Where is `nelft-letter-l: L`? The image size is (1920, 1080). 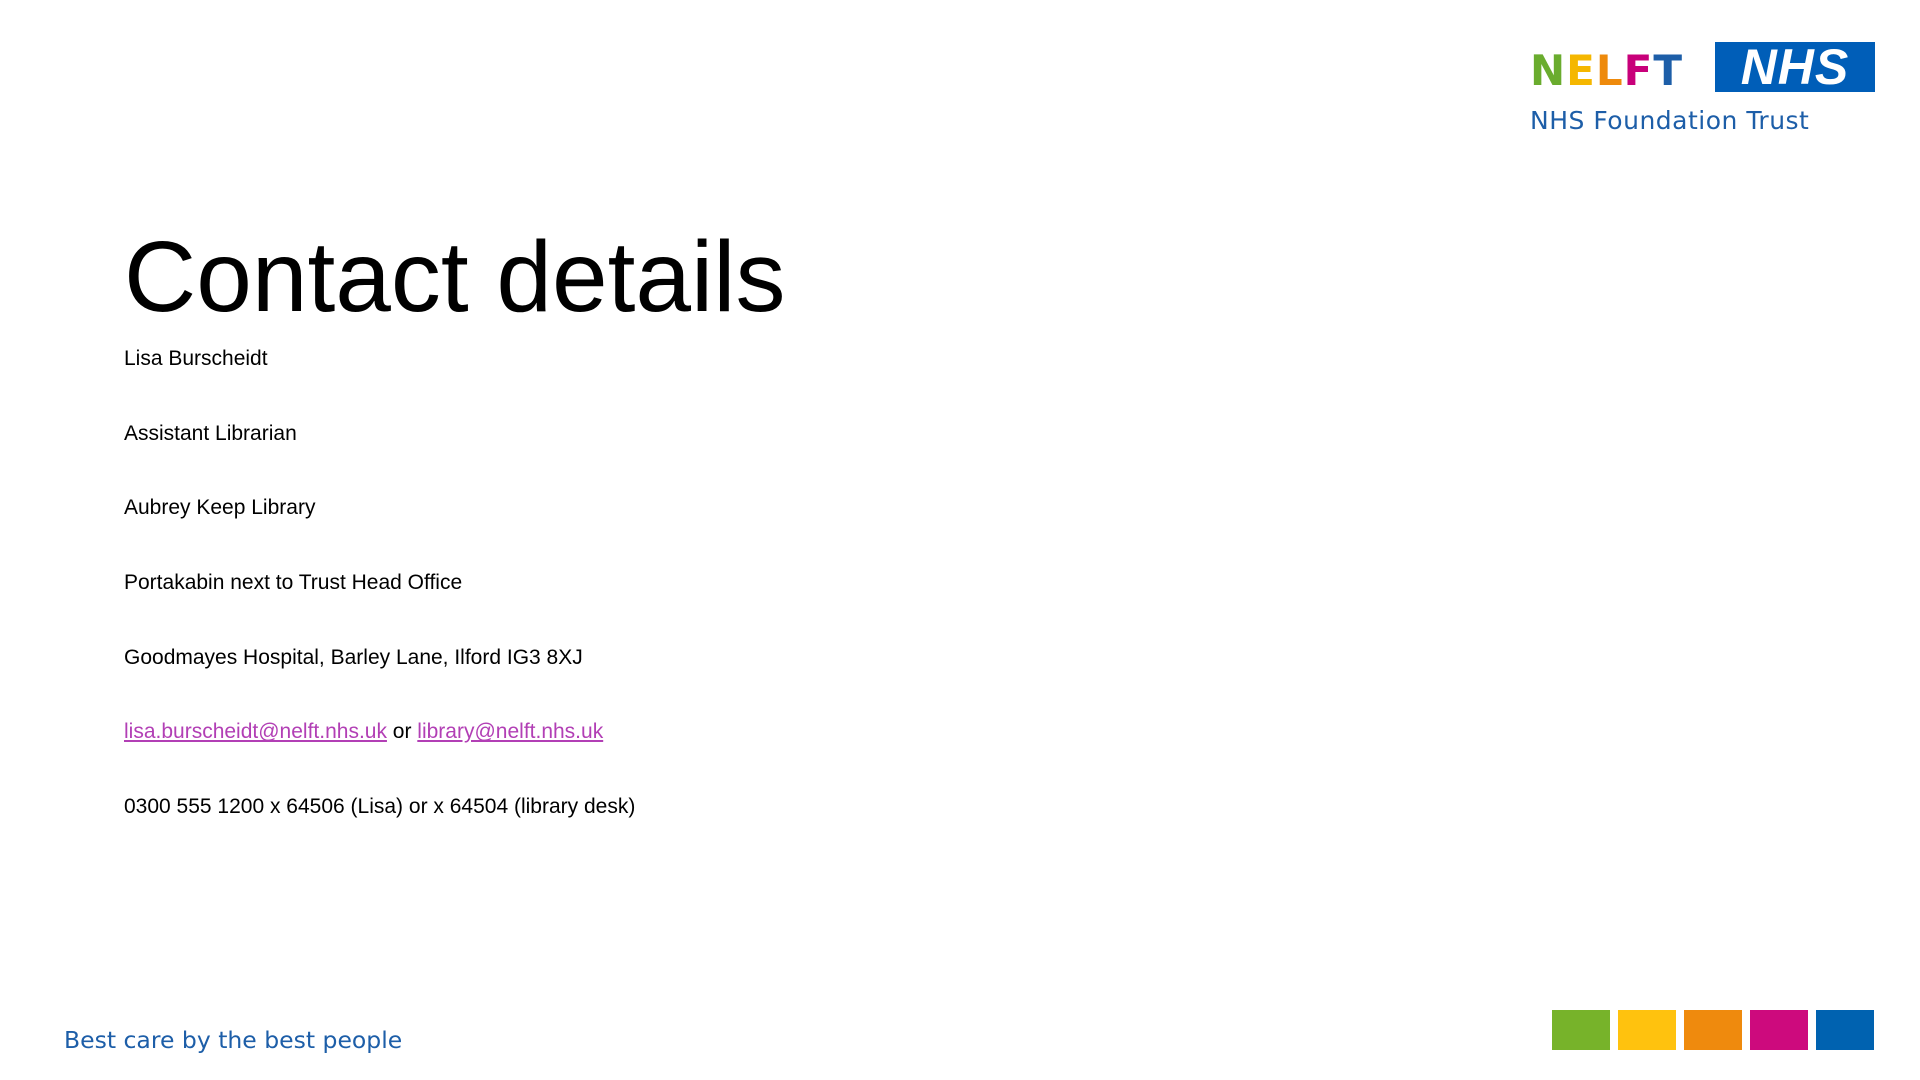 nelft-letter-l: L is located at coordinates (1609, 70).